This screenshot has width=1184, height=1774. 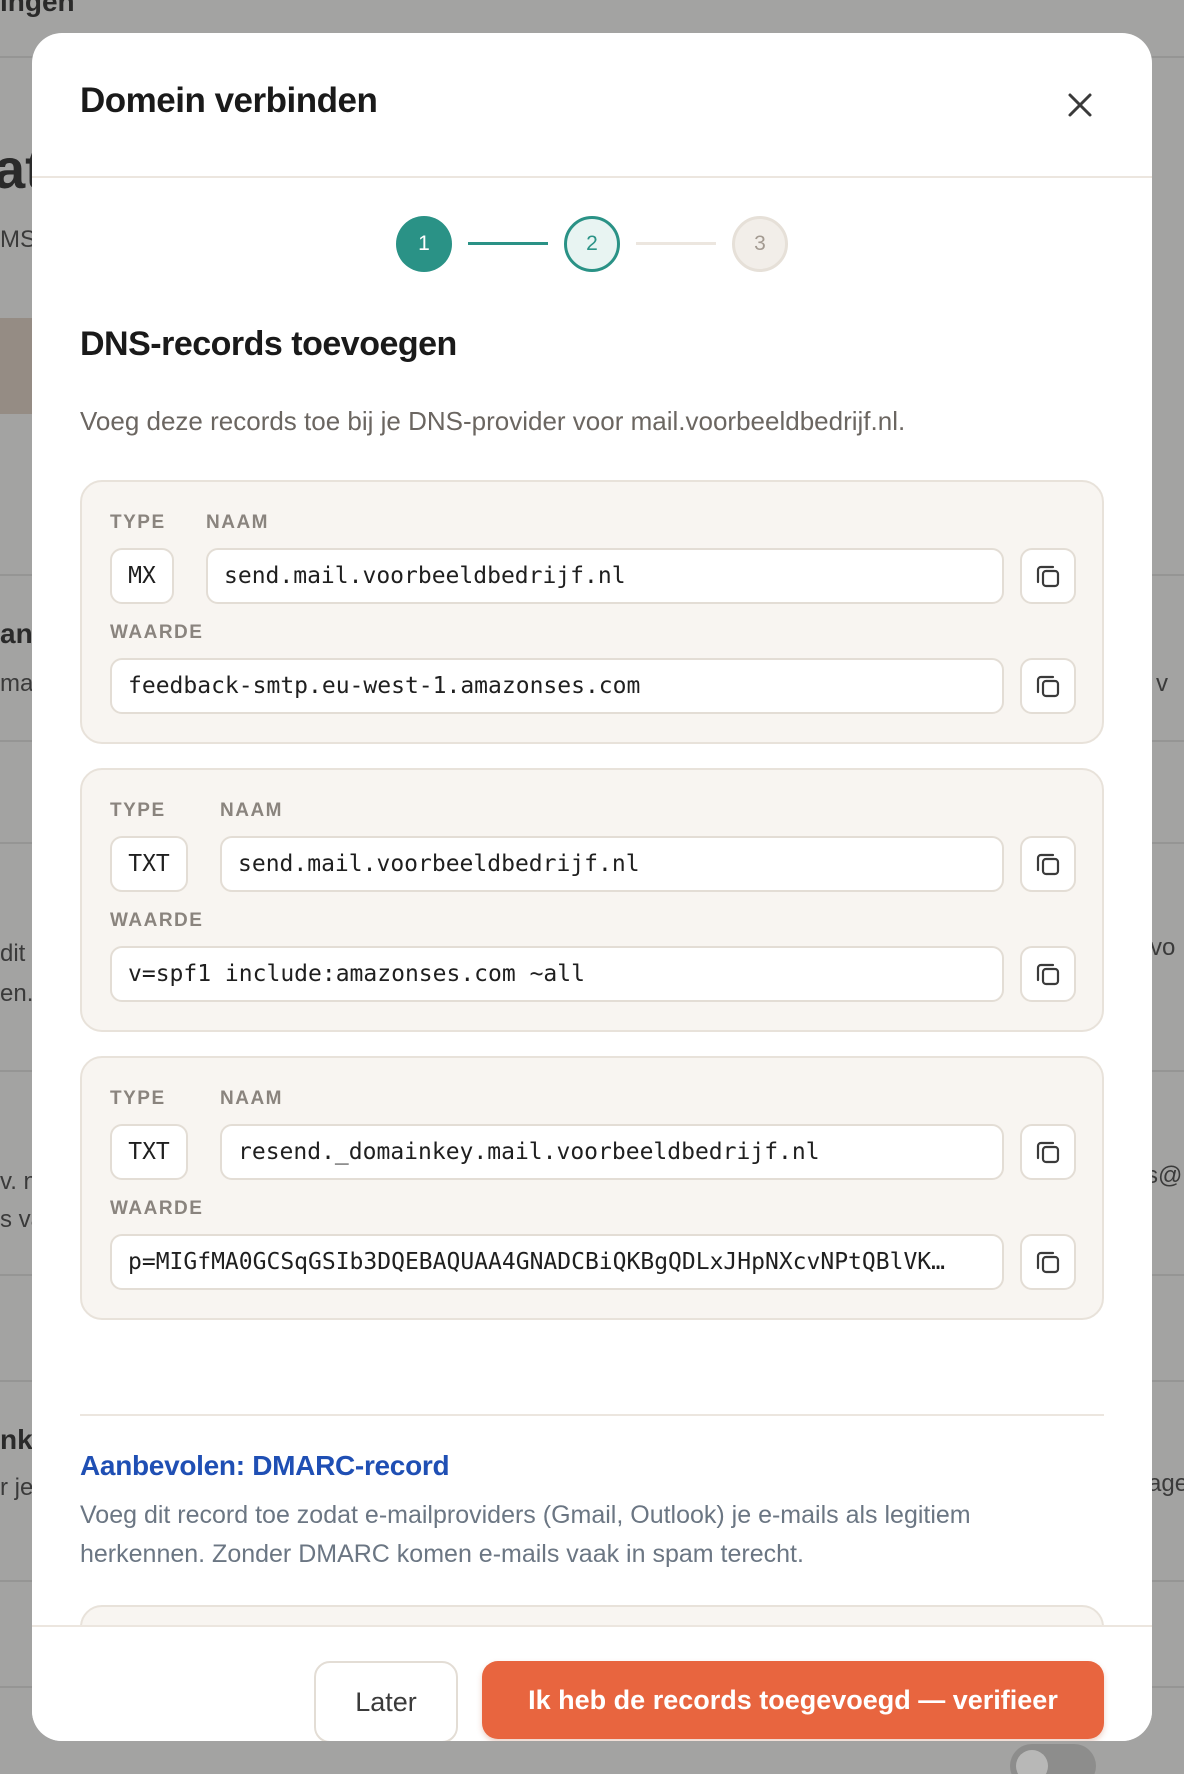 What do you see at coordinates (1163, 947) in the screenshot?
I see `bg-text: vo` at bounding box center [1163, 947].